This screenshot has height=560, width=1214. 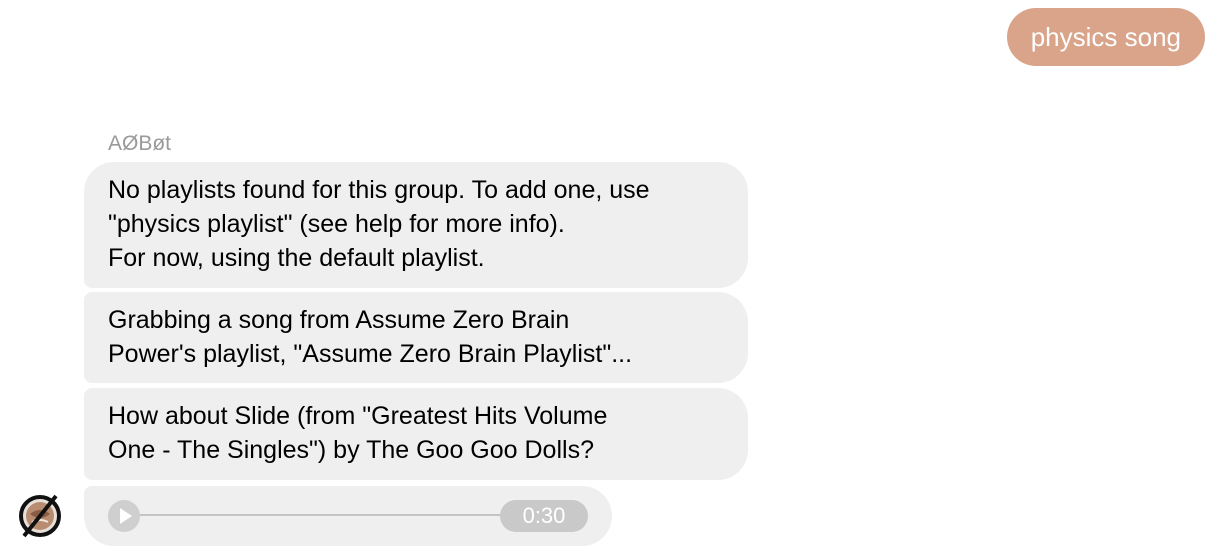 What do you see at coordinates (544, 516) in the screenshot?
I see `audio-duration: 0:30` at bounding box center [544, 516].